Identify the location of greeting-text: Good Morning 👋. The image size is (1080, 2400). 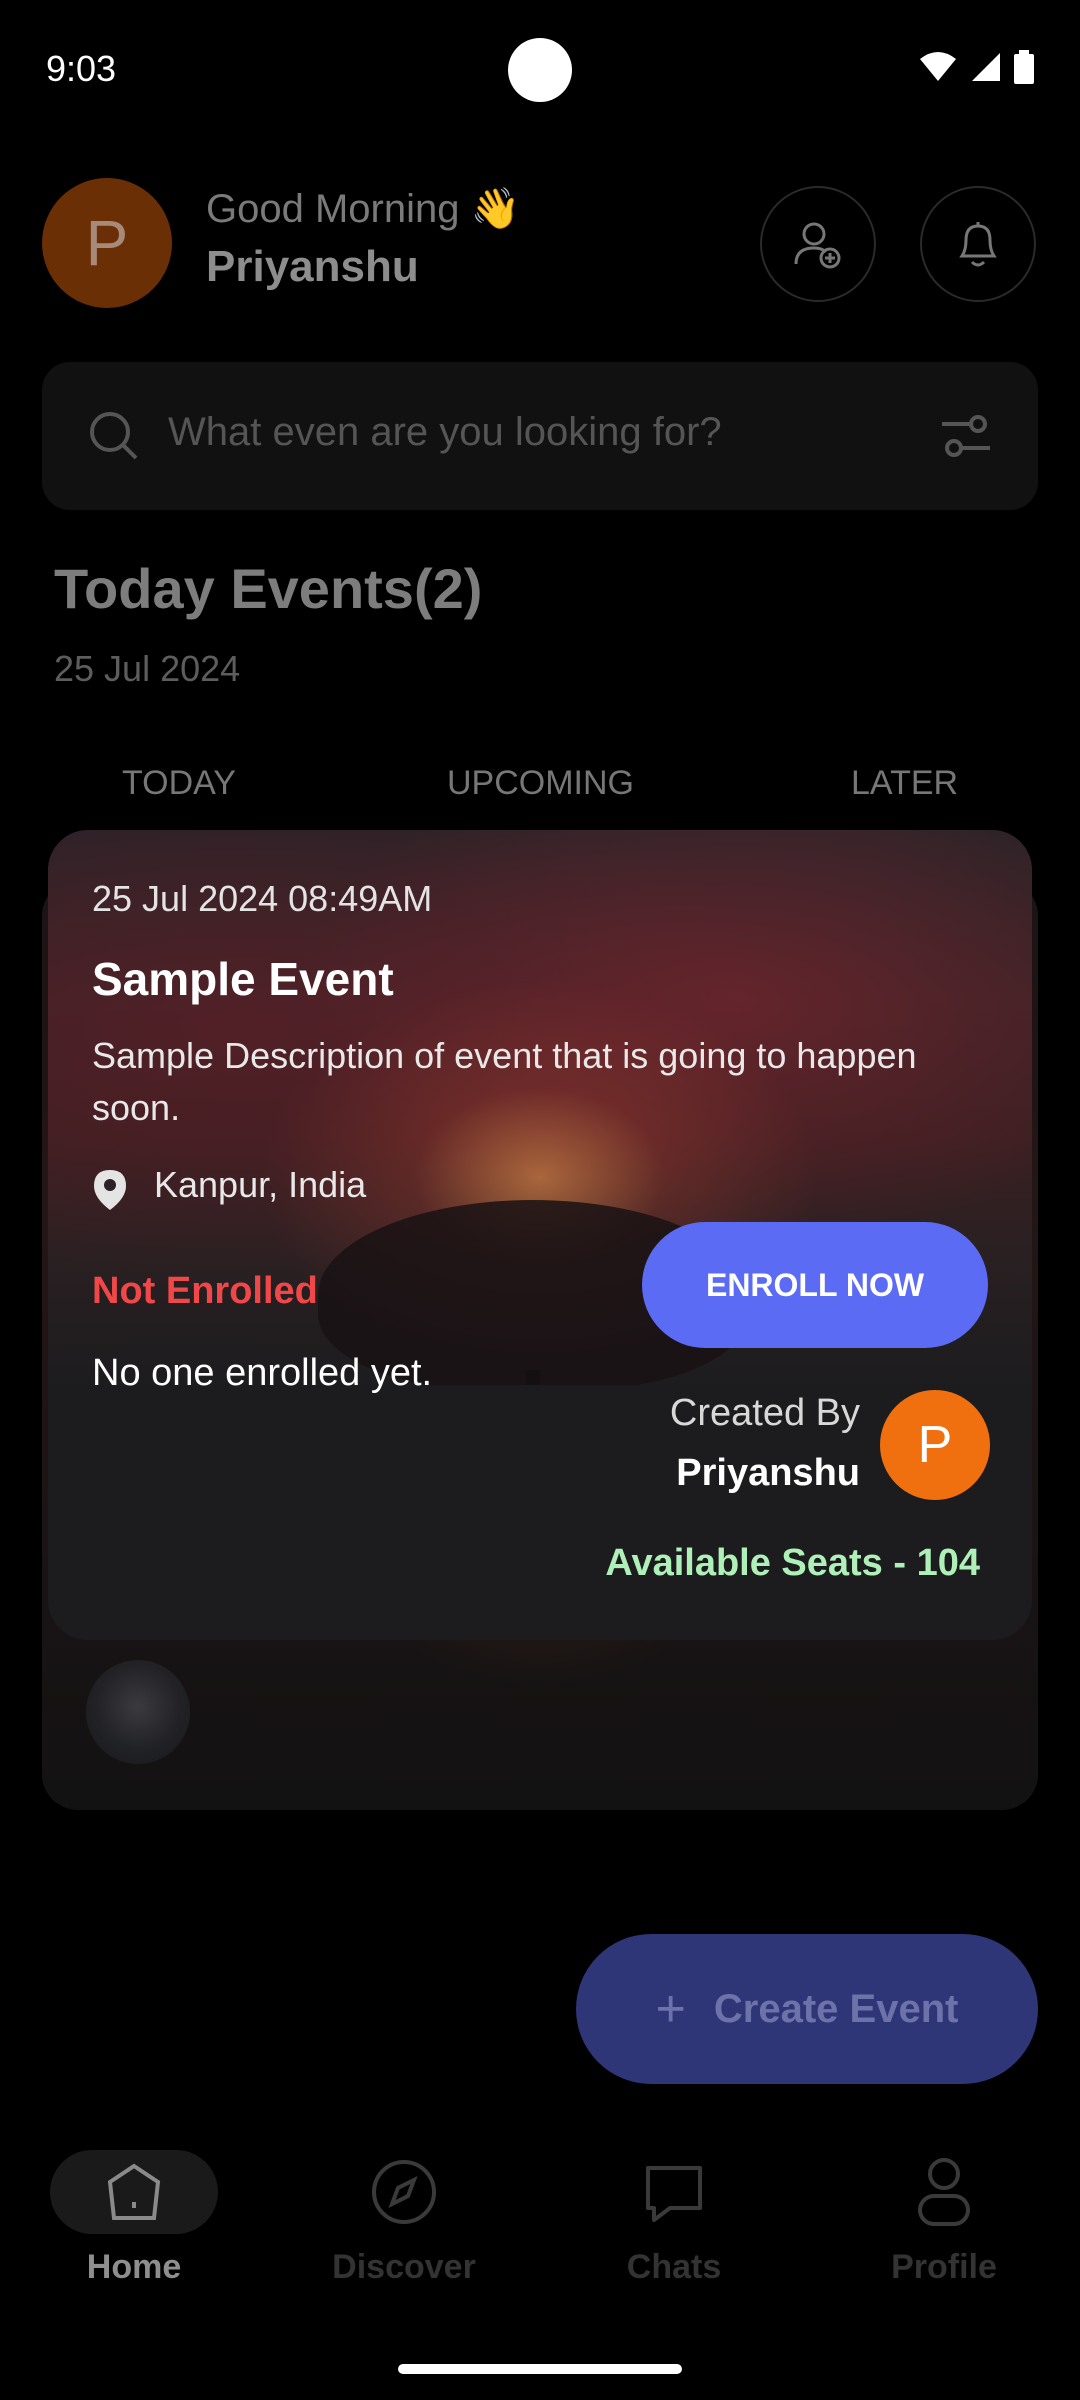
(363, 209).